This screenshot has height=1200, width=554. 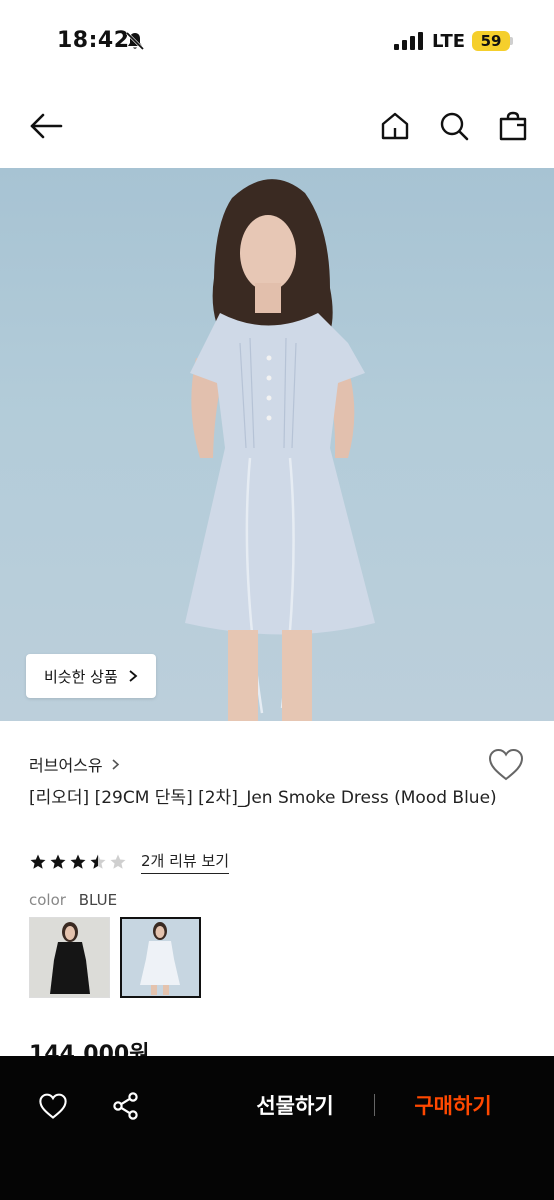 What do you see at coordinates (449, 41) in the screenshot?
I see `network-label: LTE` at bounding box center [449, 41].